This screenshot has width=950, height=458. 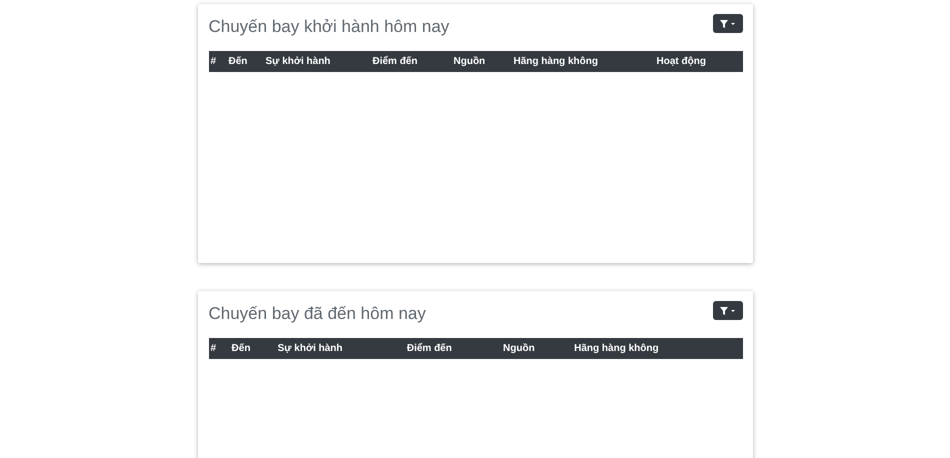 What do you see at coordinates (317, 314) in the screenshot?
I see `card-title: Chuyến bay đã đến hôm nay` at bounding box center [317, 314].